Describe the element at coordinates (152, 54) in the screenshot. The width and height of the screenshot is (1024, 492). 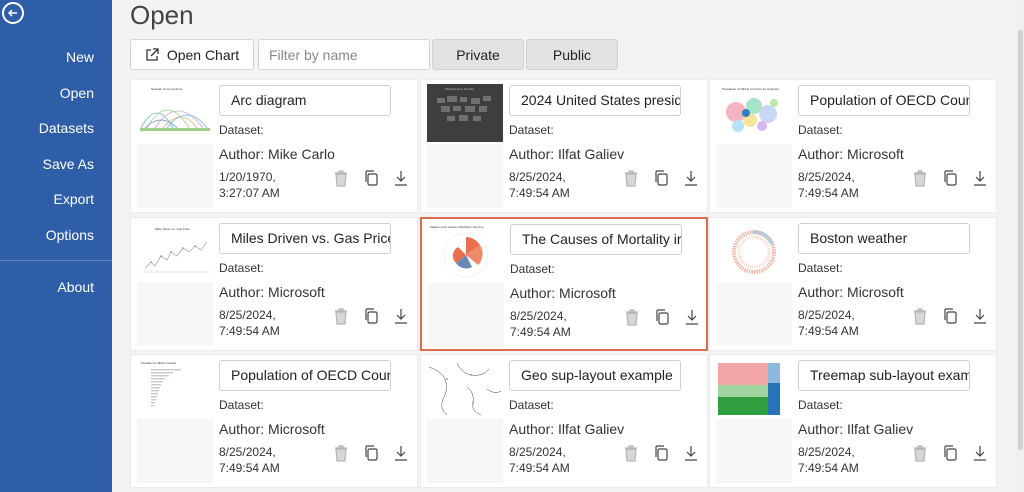
I see `open-external-icon` at that location.